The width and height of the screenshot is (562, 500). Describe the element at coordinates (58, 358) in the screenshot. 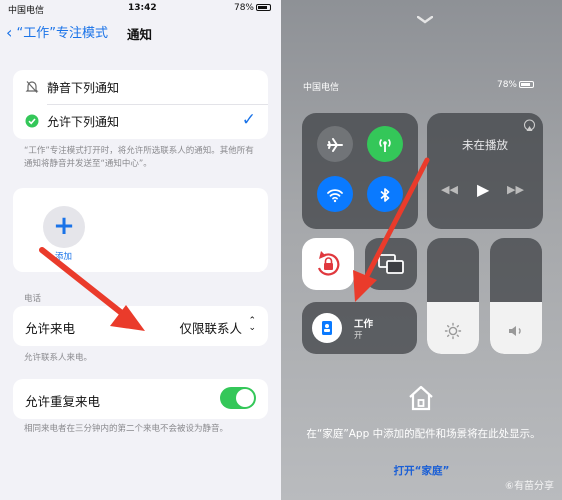

I see `allow-calls-footnote: 允许联系人来电。` at that location.